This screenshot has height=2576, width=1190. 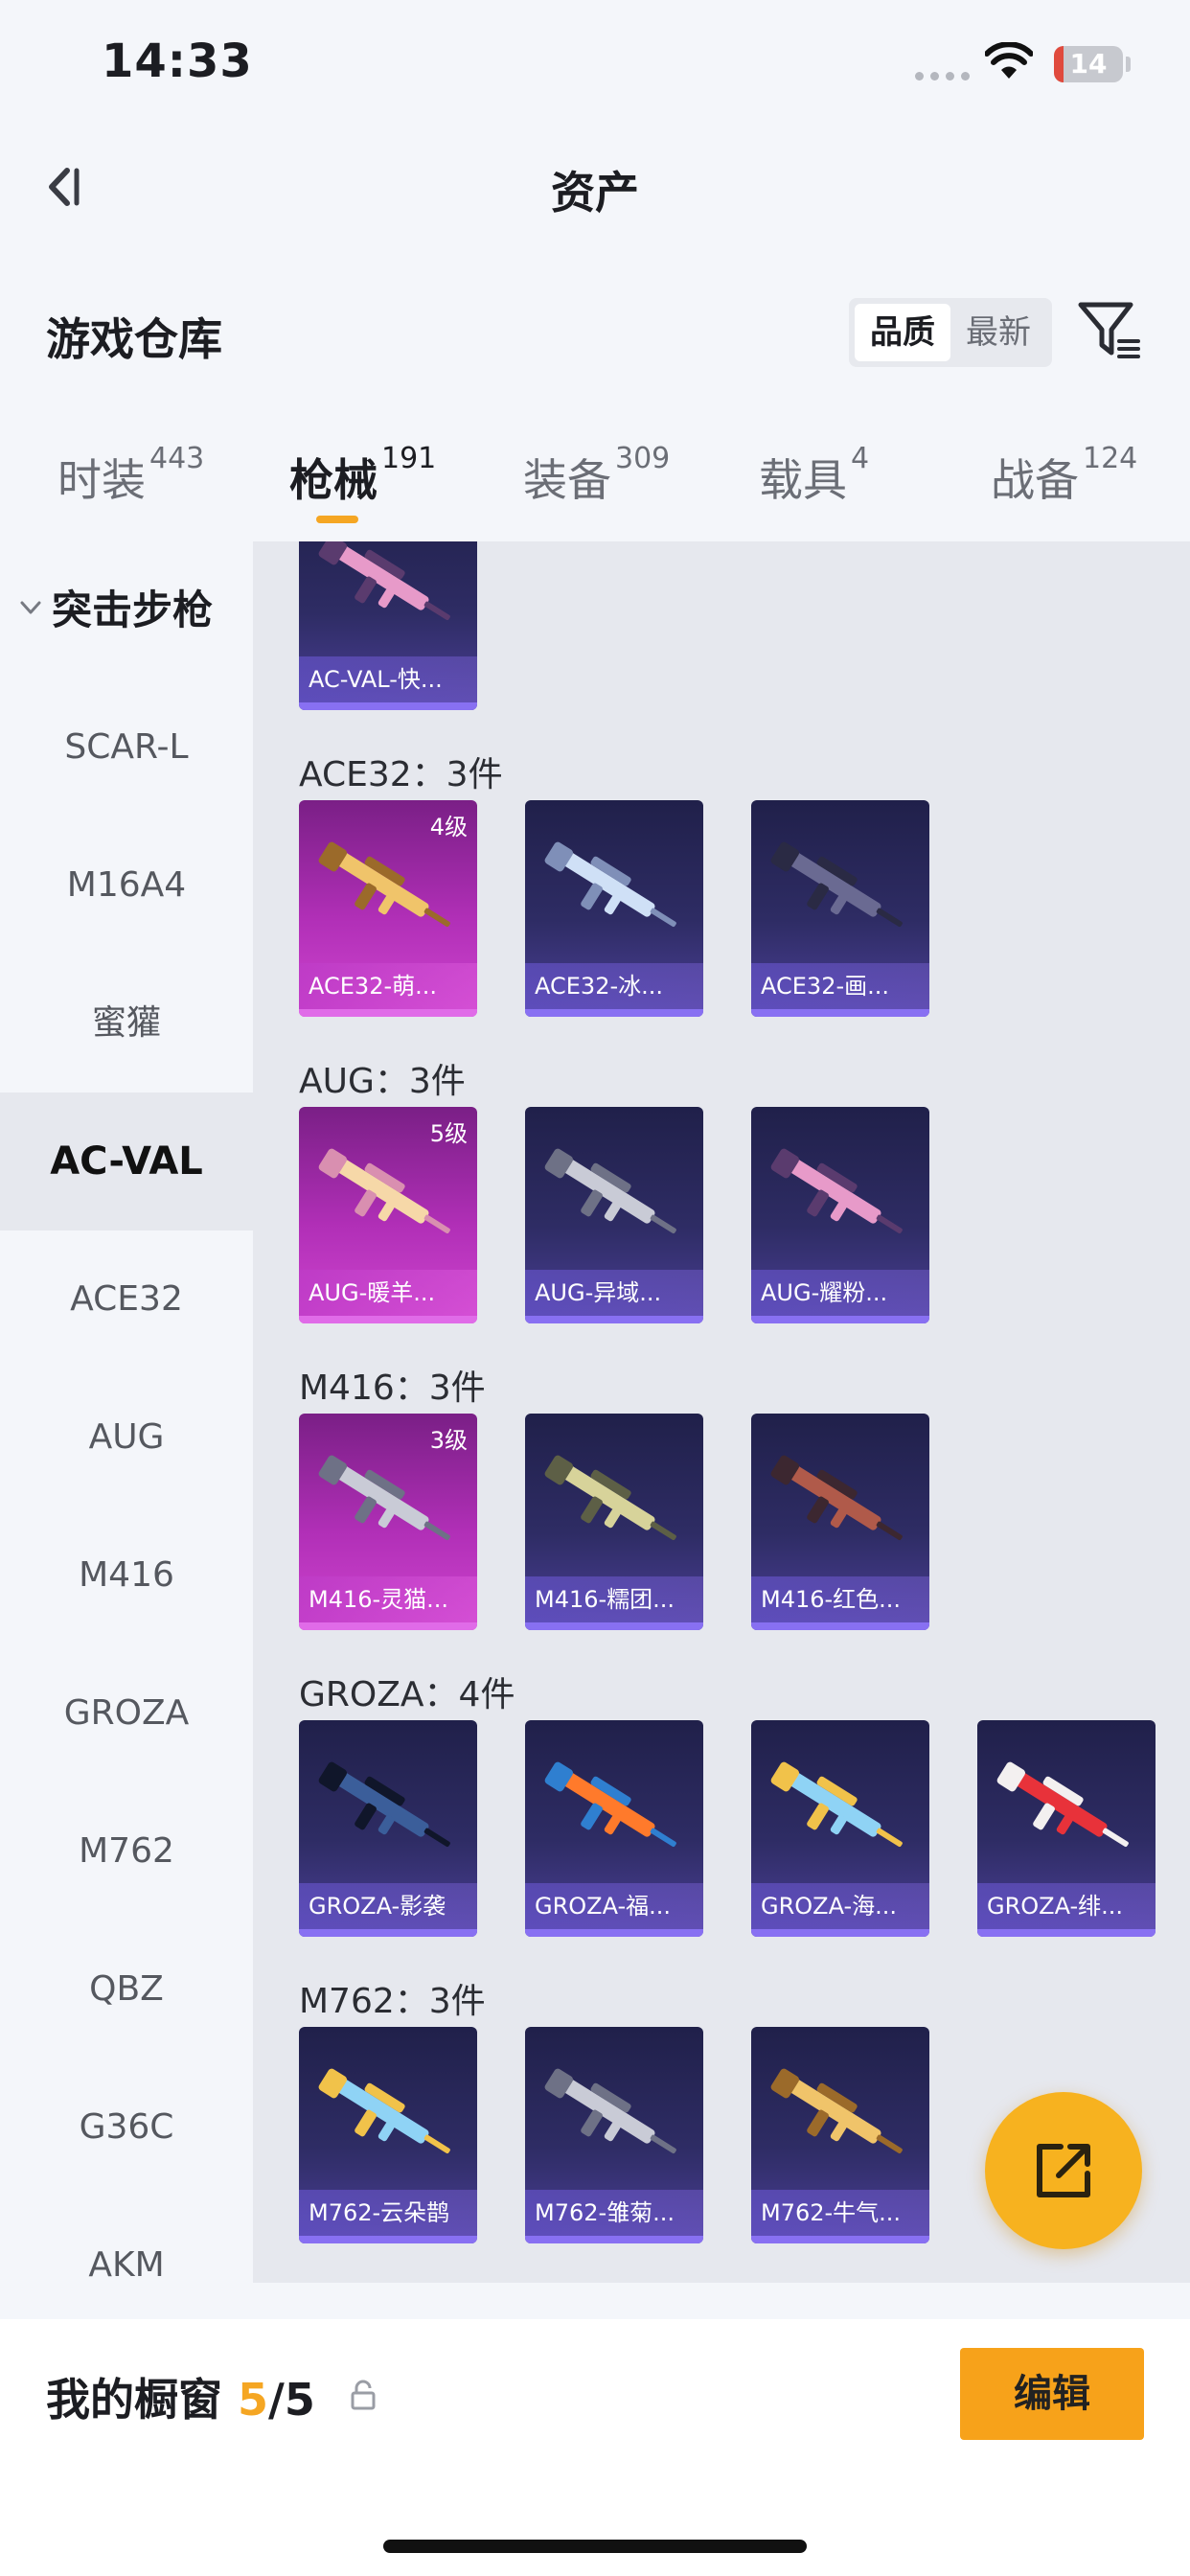 I want to click on group-title: ACE32：3件, so click(x=401, y=774).